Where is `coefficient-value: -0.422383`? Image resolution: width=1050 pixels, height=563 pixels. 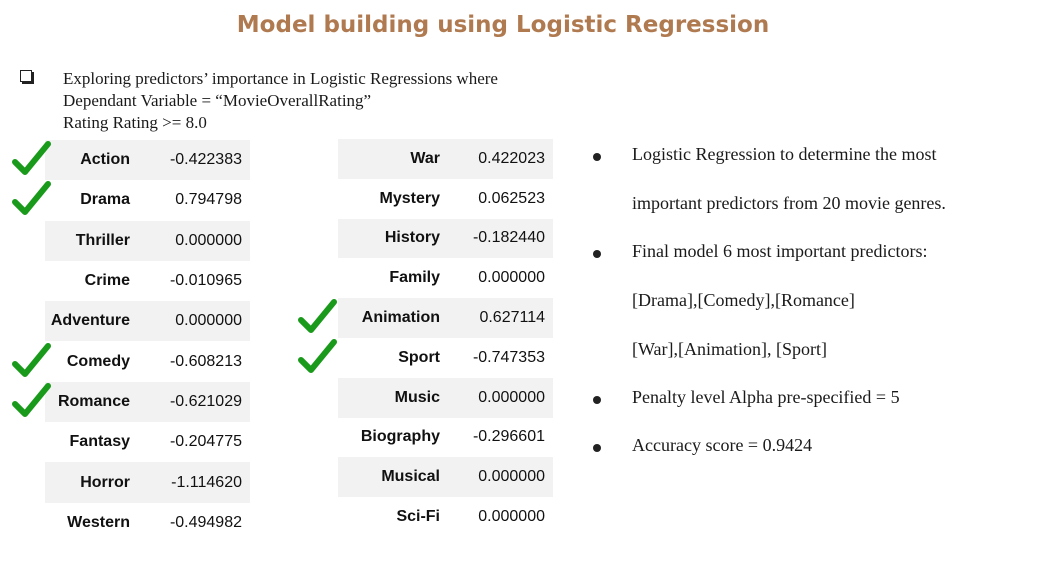 coefficient-value: -0.422383 is located at coordinates (205, 160).